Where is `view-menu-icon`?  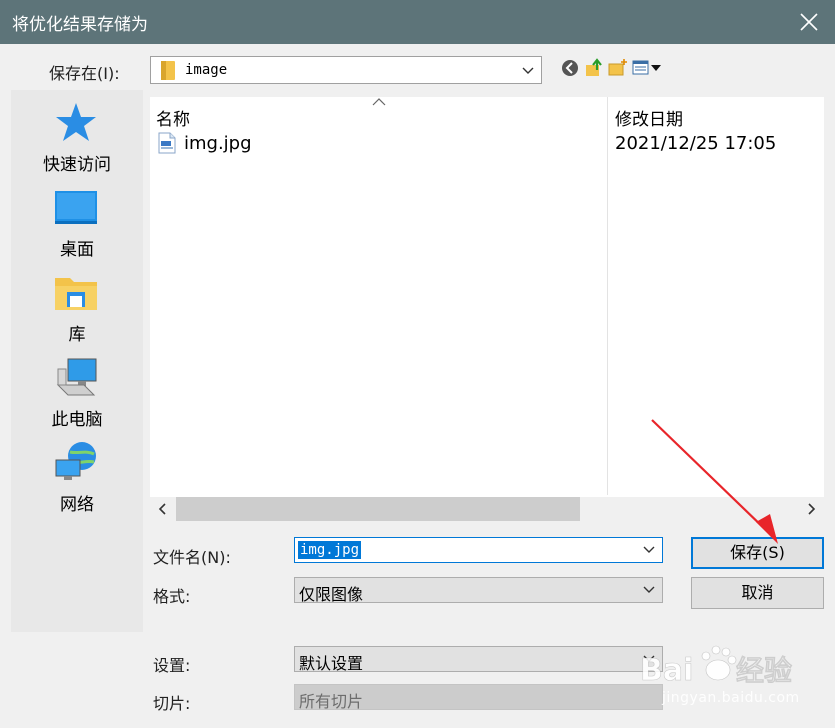
view-menu-icon is located at coordinates (646, 67).